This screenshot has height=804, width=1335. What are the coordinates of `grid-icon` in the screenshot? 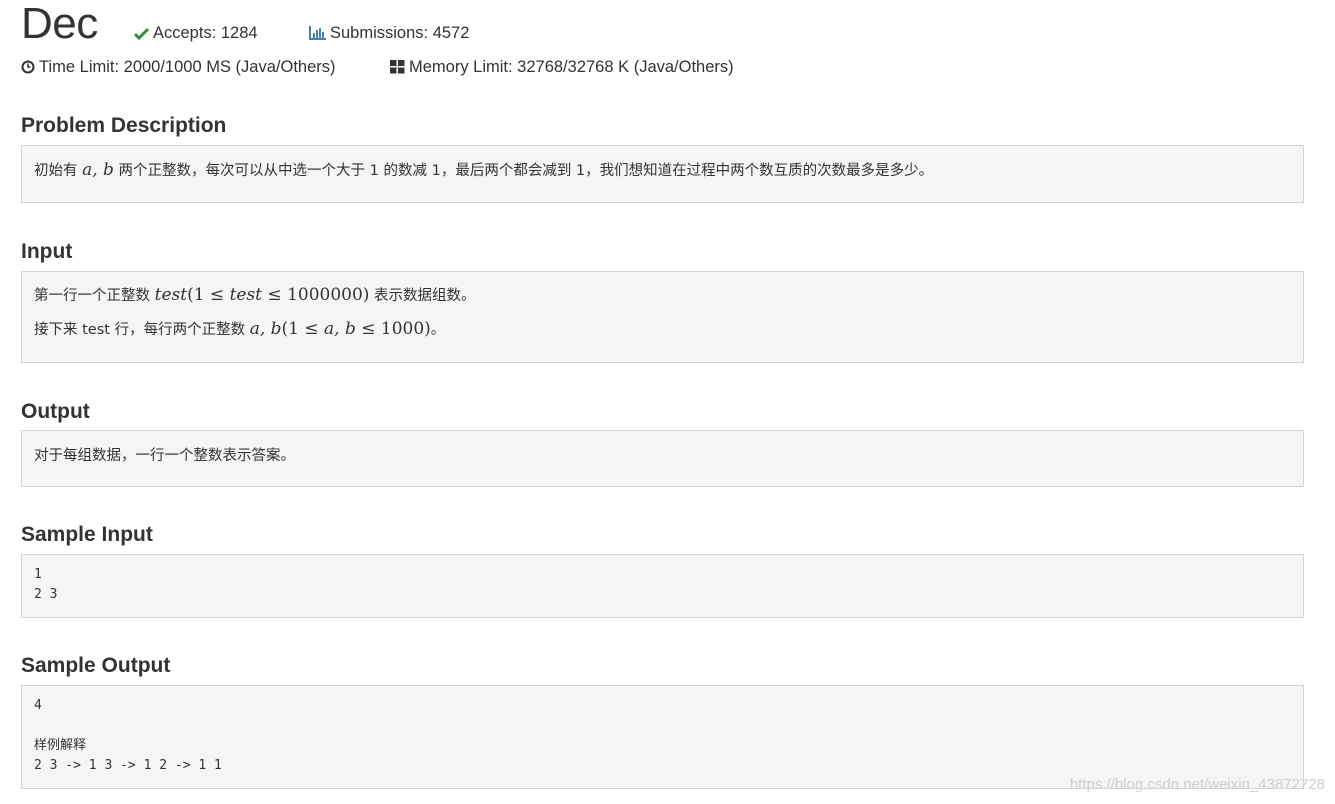 It's located at (397, 69).